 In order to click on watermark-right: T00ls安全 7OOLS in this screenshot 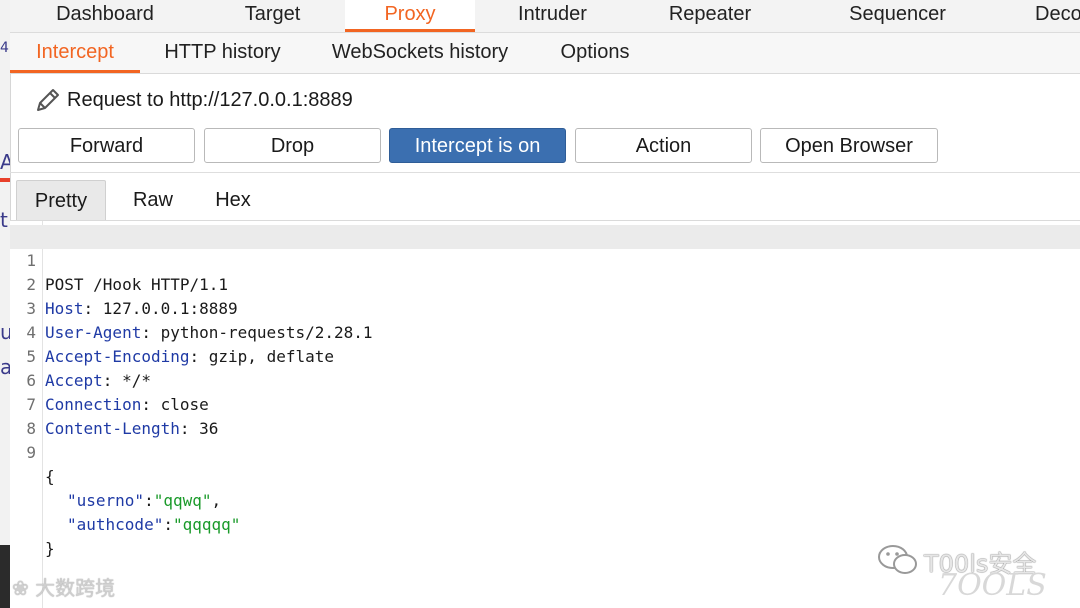, I will do `click(976, 575)`.